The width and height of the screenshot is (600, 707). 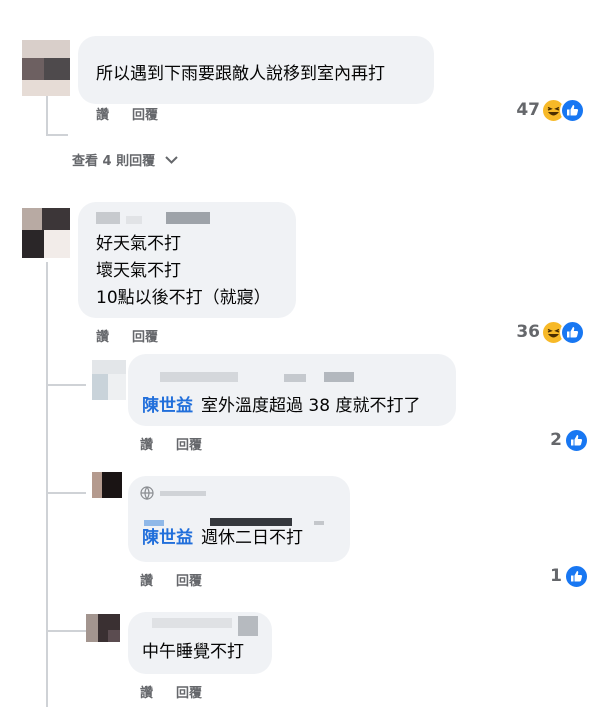 I want to click on reaction-count: 47, so click(x=520, y=110).